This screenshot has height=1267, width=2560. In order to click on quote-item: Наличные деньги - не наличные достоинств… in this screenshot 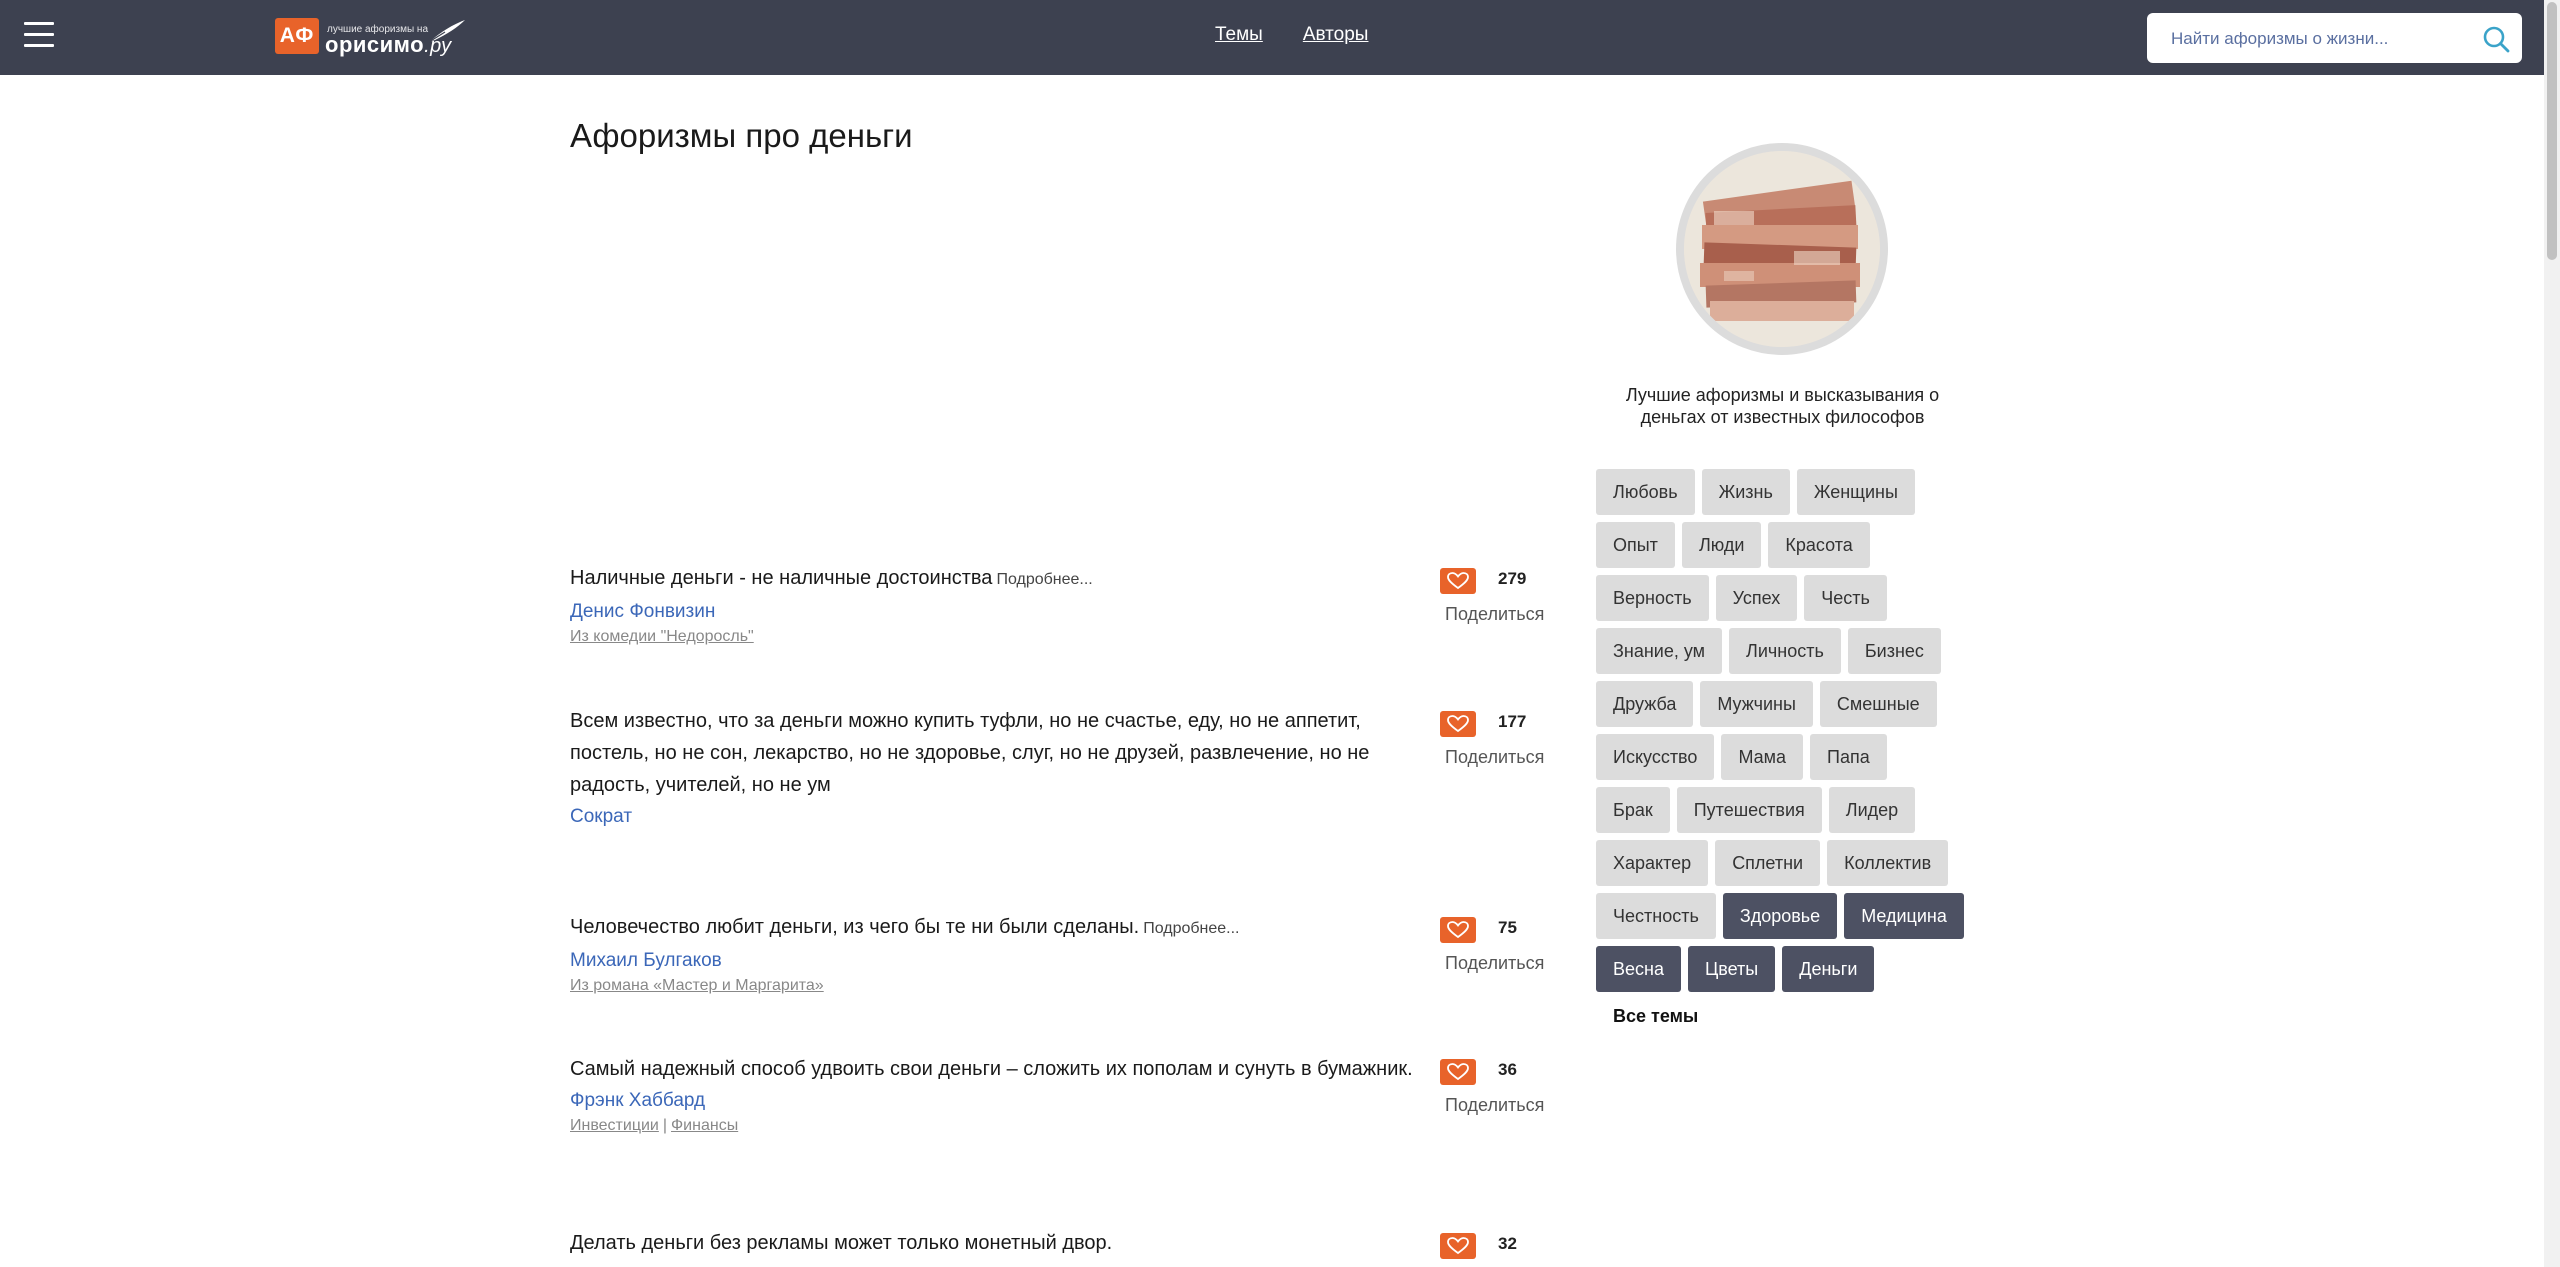, I will do `click(1070, 605)`.